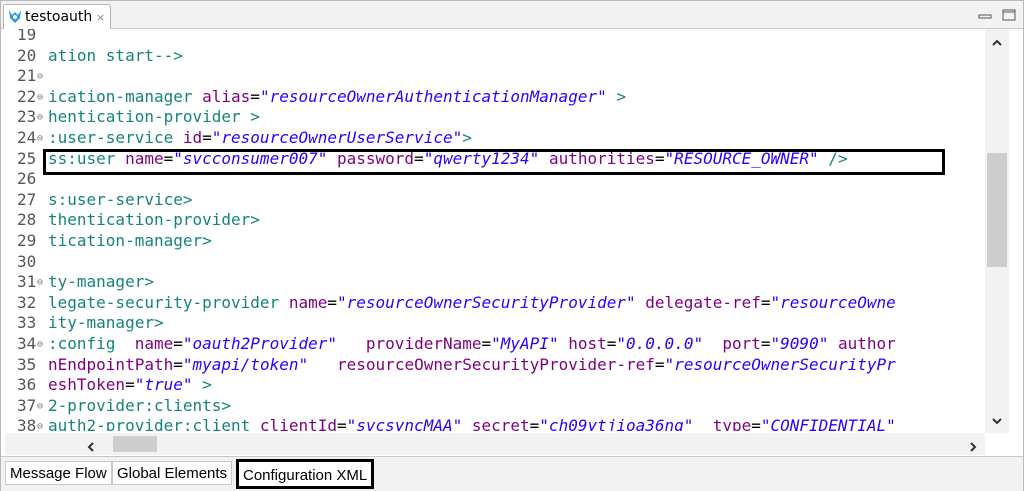 This screenshot has height=491, width=1024. Describe the element at coordinates (27, 199) in the screenshot. I see `line-number: 27` at that location.